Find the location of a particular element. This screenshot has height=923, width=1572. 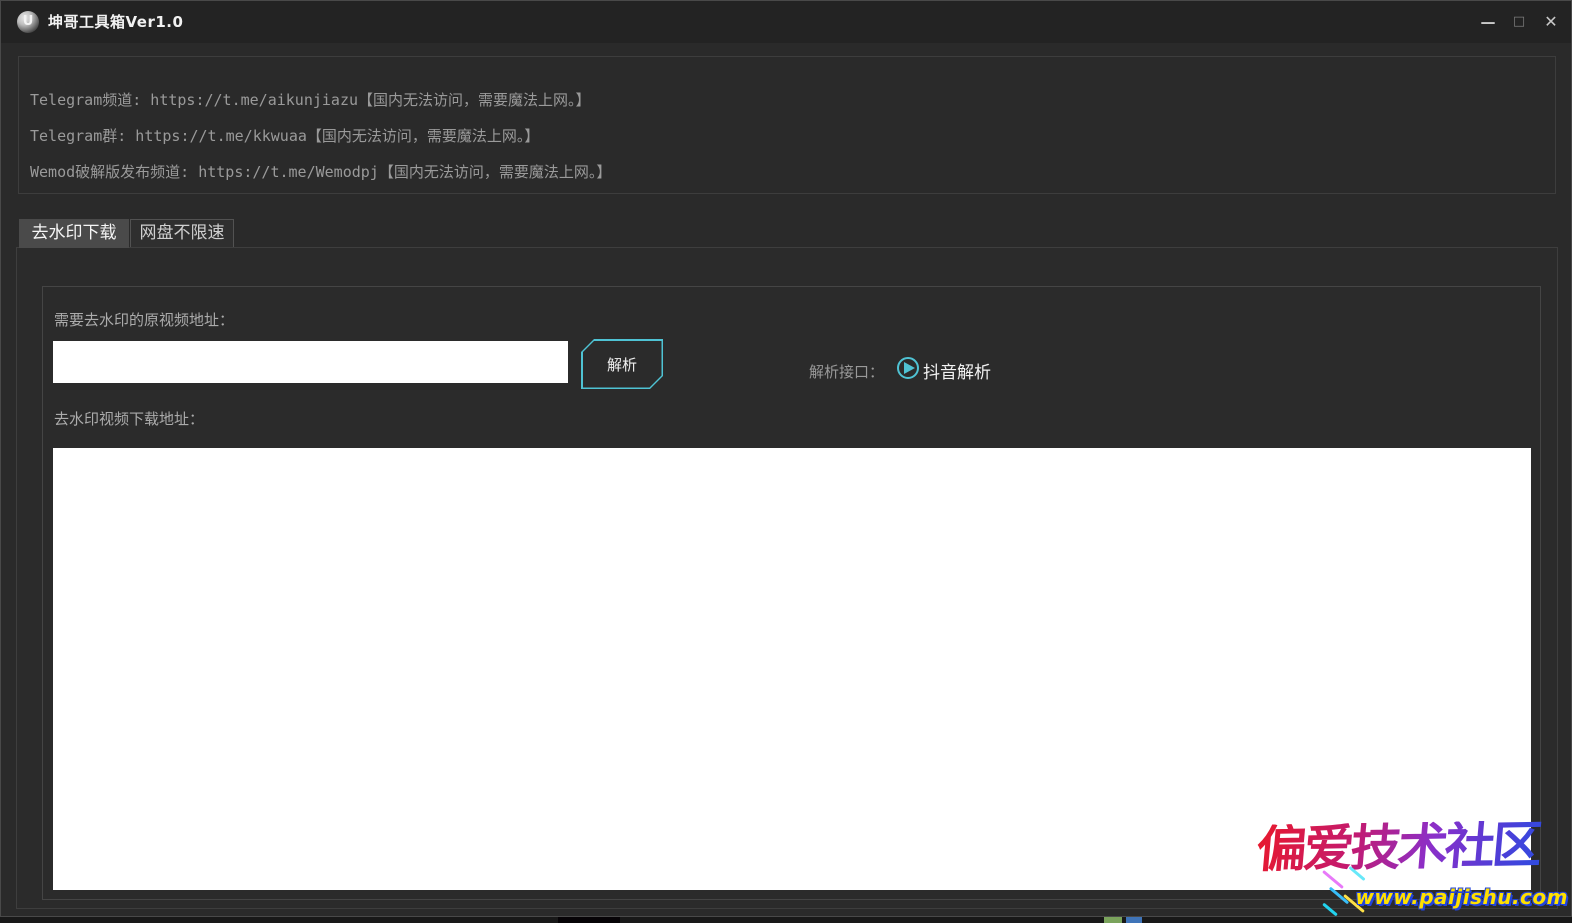

source-url-input is located at coordinates (310, 362).